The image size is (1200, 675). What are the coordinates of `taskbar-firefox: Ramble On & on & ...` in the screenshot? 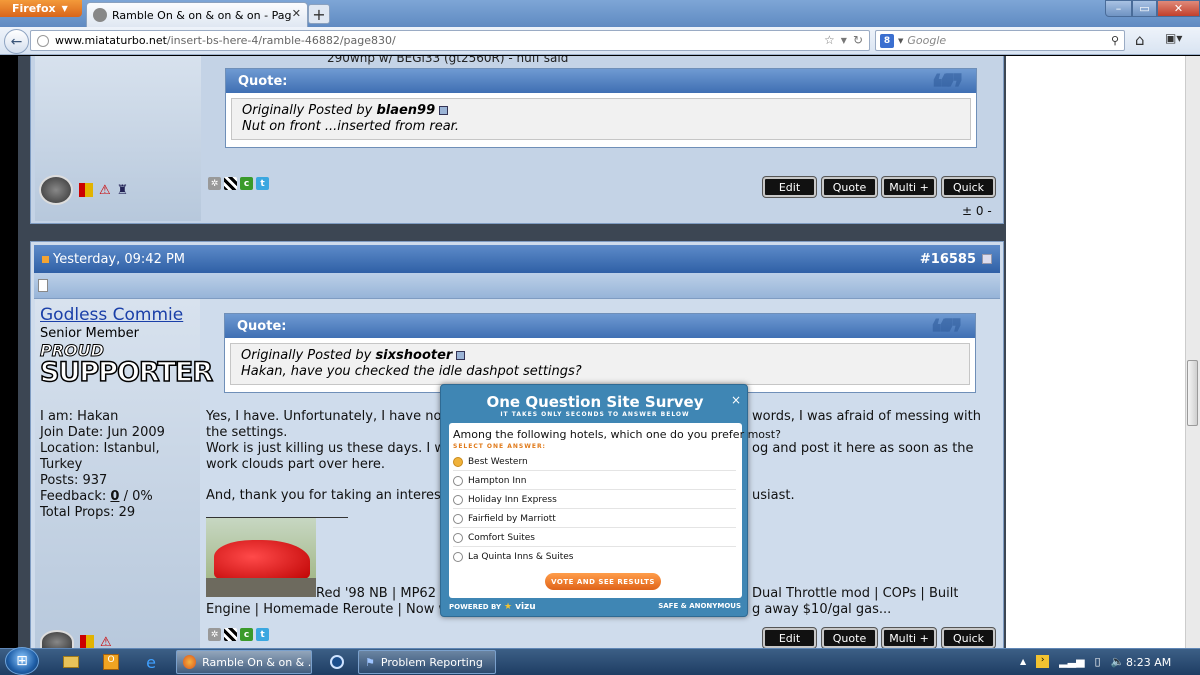 It's located at (244, 662).